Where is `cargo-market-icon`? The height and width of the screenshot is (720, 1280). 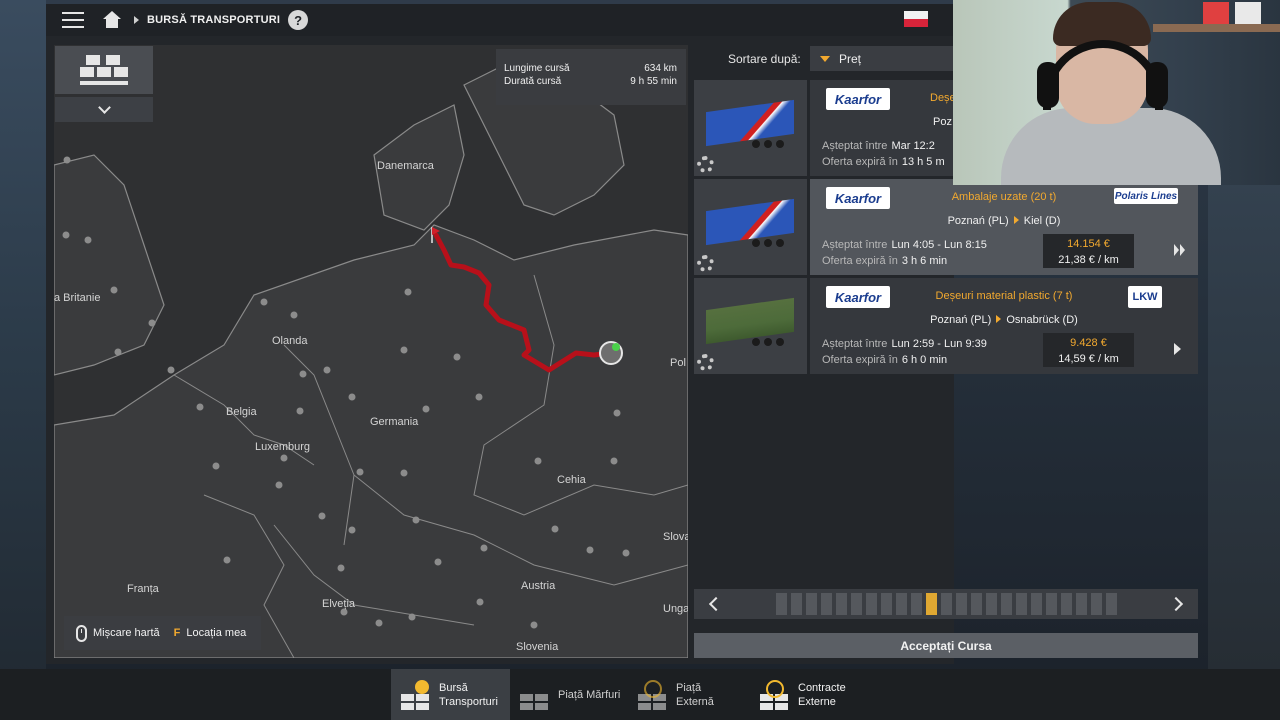
cargo-market-icon is located at coordinates (535, 695).